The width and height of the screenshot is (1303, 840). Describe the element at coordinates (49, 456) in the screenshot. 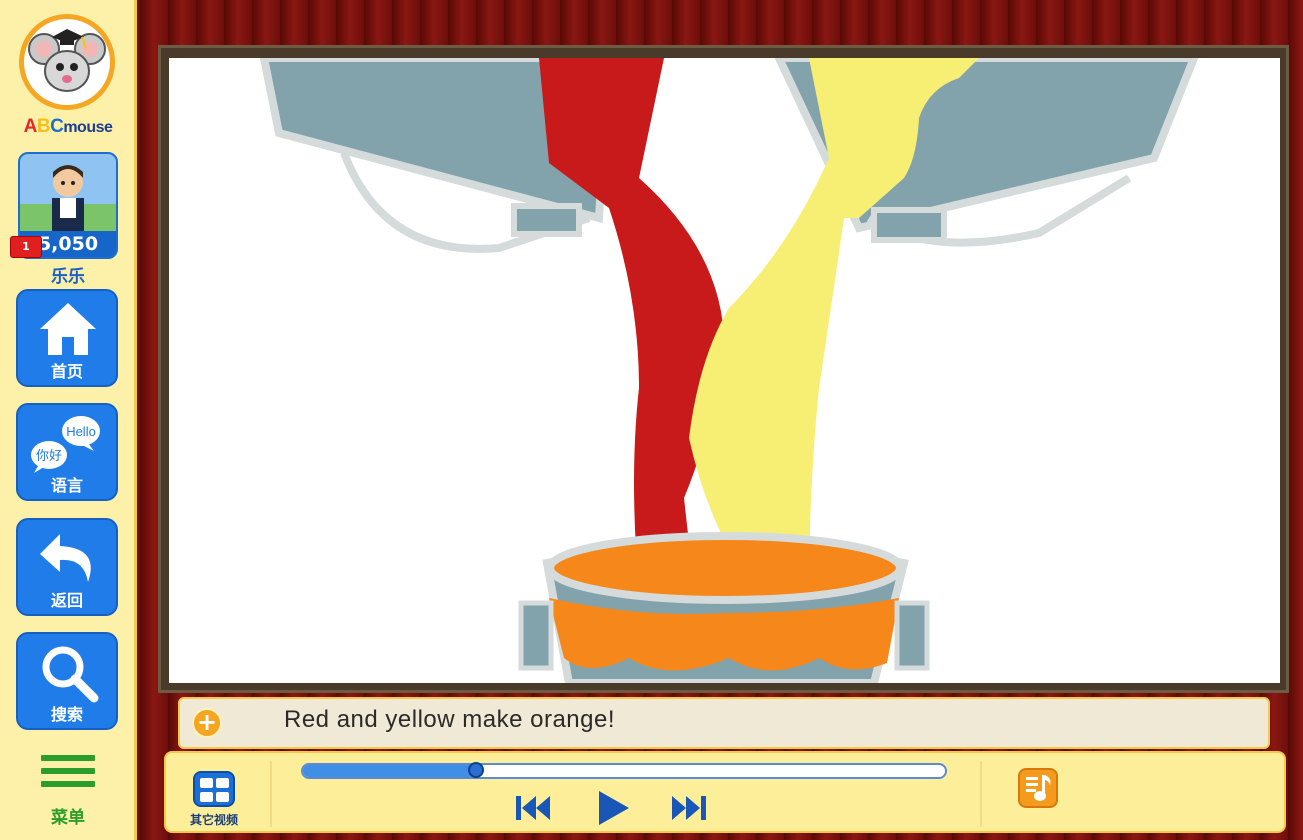

I see `nihao-bubble-text: 你好` at that location.